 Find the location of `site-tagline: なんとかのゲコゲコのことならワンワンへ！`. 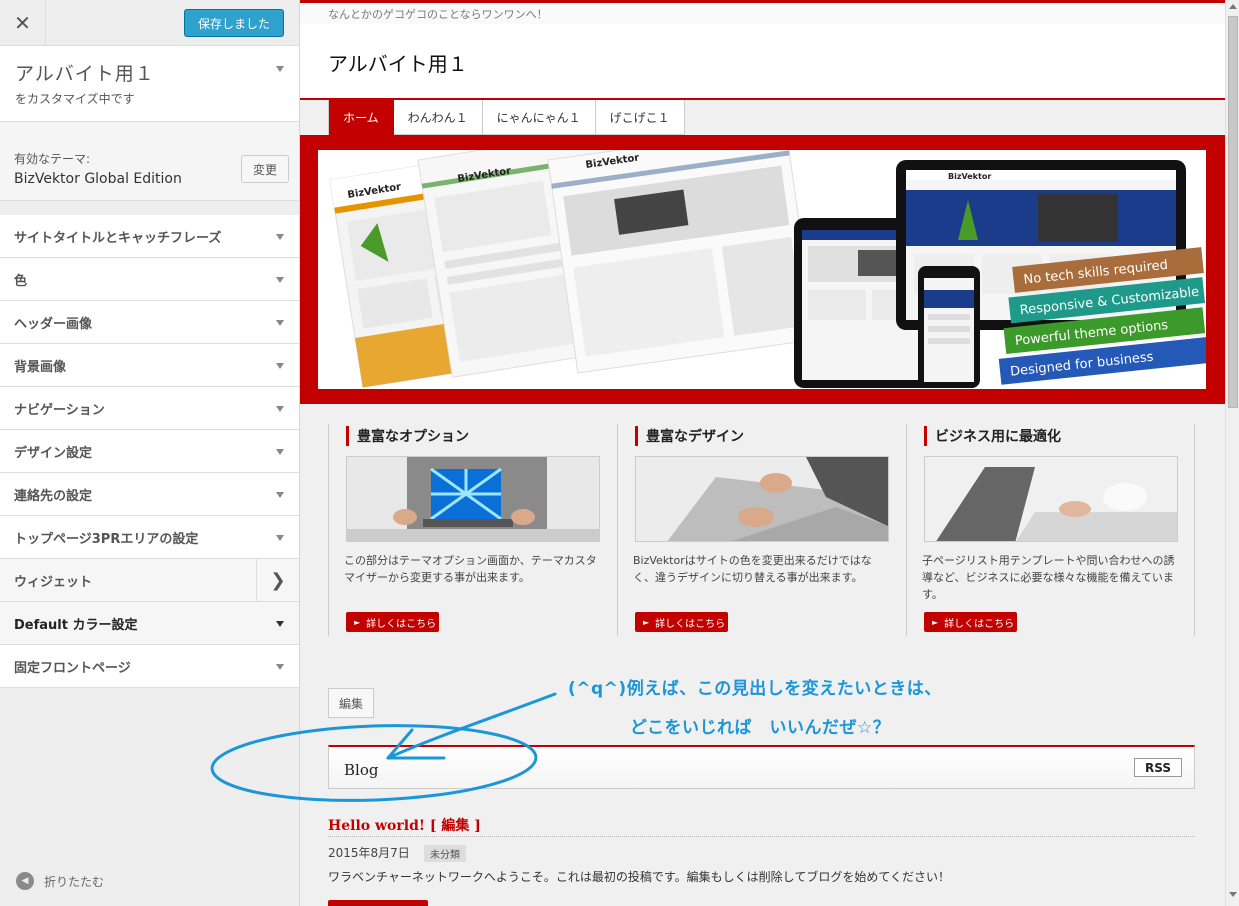

site-tagline: なんとかのゲコゲコのことならワンワンへ！ is located at coordinates (438, 14).